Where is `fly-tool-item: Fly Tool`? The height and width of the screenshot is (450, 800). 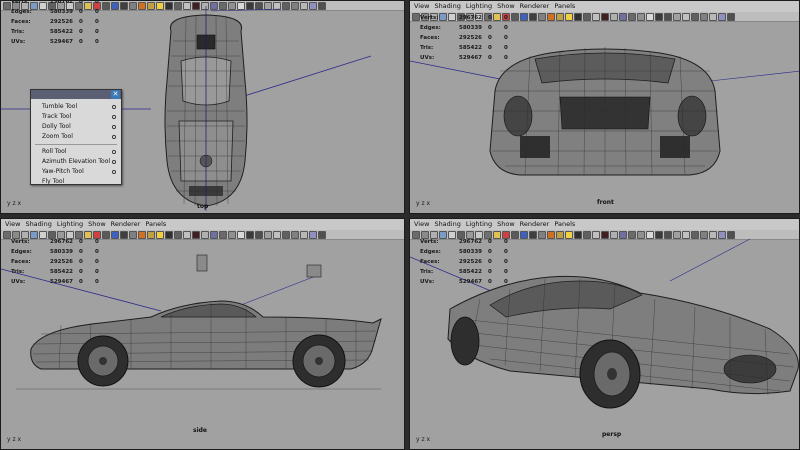 fly-tool-item: Fly Tool is located at coordinates (76, 182).